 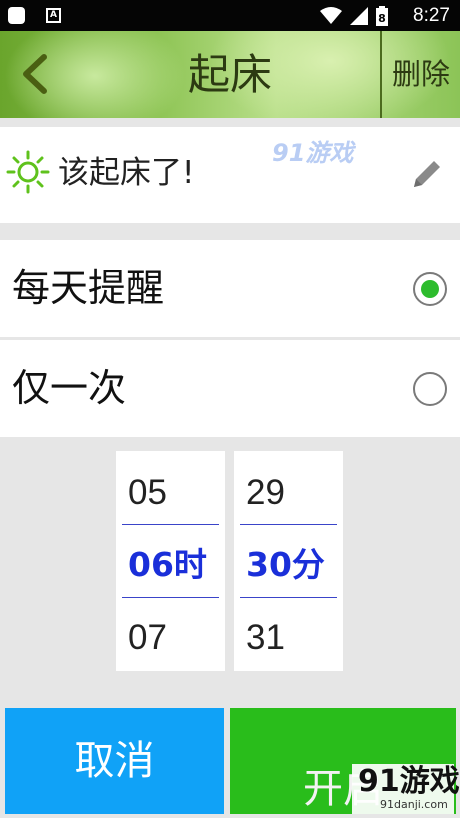 What do you see at coordinates (331, 15) in the screenshot?
I see `wifi-icon` at bounding box center [331, 15].